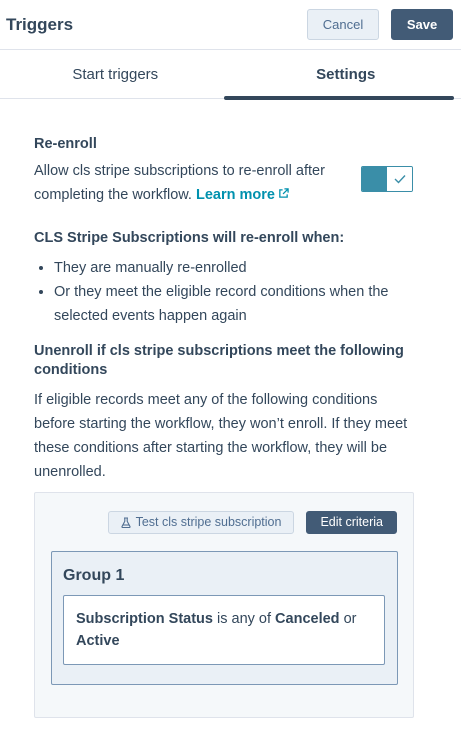 The height and width of the screenshot is (734, 461). Describe the element at coordinates (351, 522) in the screenshot. I see `edit-criteria-button: Edit criteria` at that location.